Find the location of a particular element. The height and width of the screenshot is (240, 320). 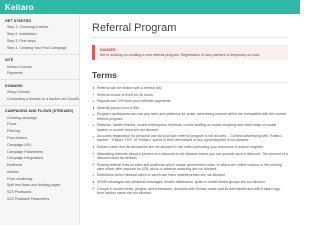

sidebar-item-flows: Flows is located at coordinates (39, 124).